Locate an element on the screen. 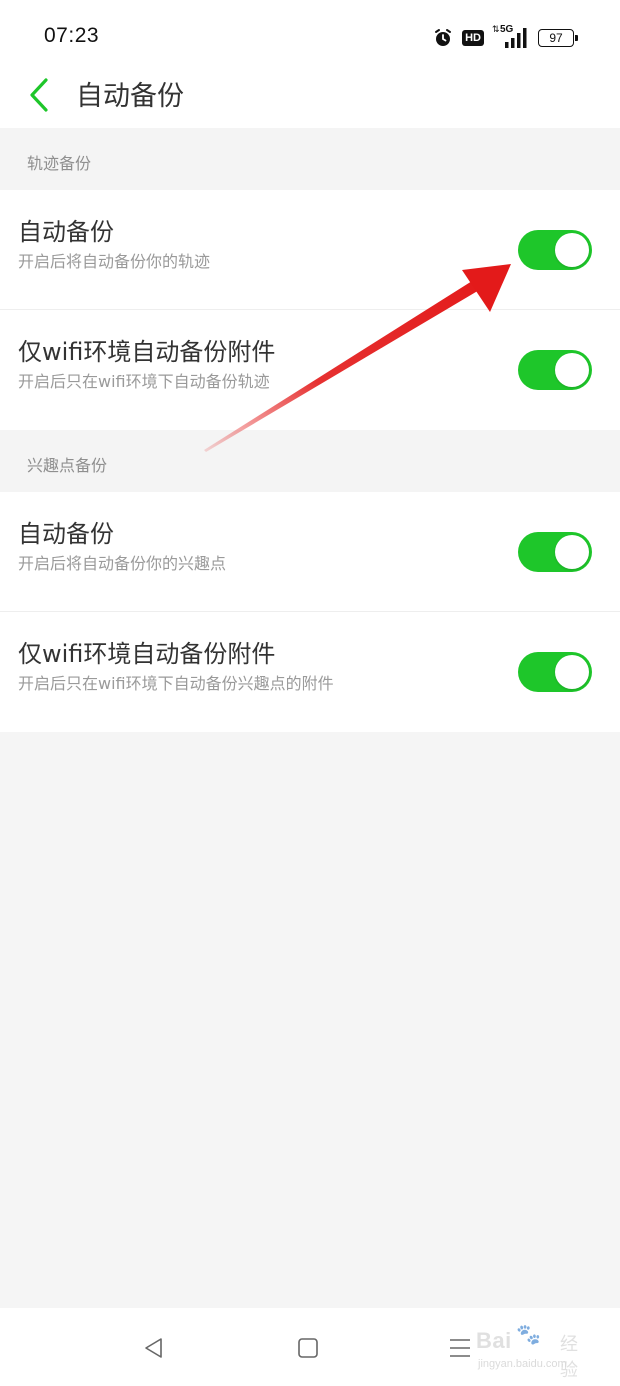  section-title: 轨迹备份 is located at coordinates (59, 163).